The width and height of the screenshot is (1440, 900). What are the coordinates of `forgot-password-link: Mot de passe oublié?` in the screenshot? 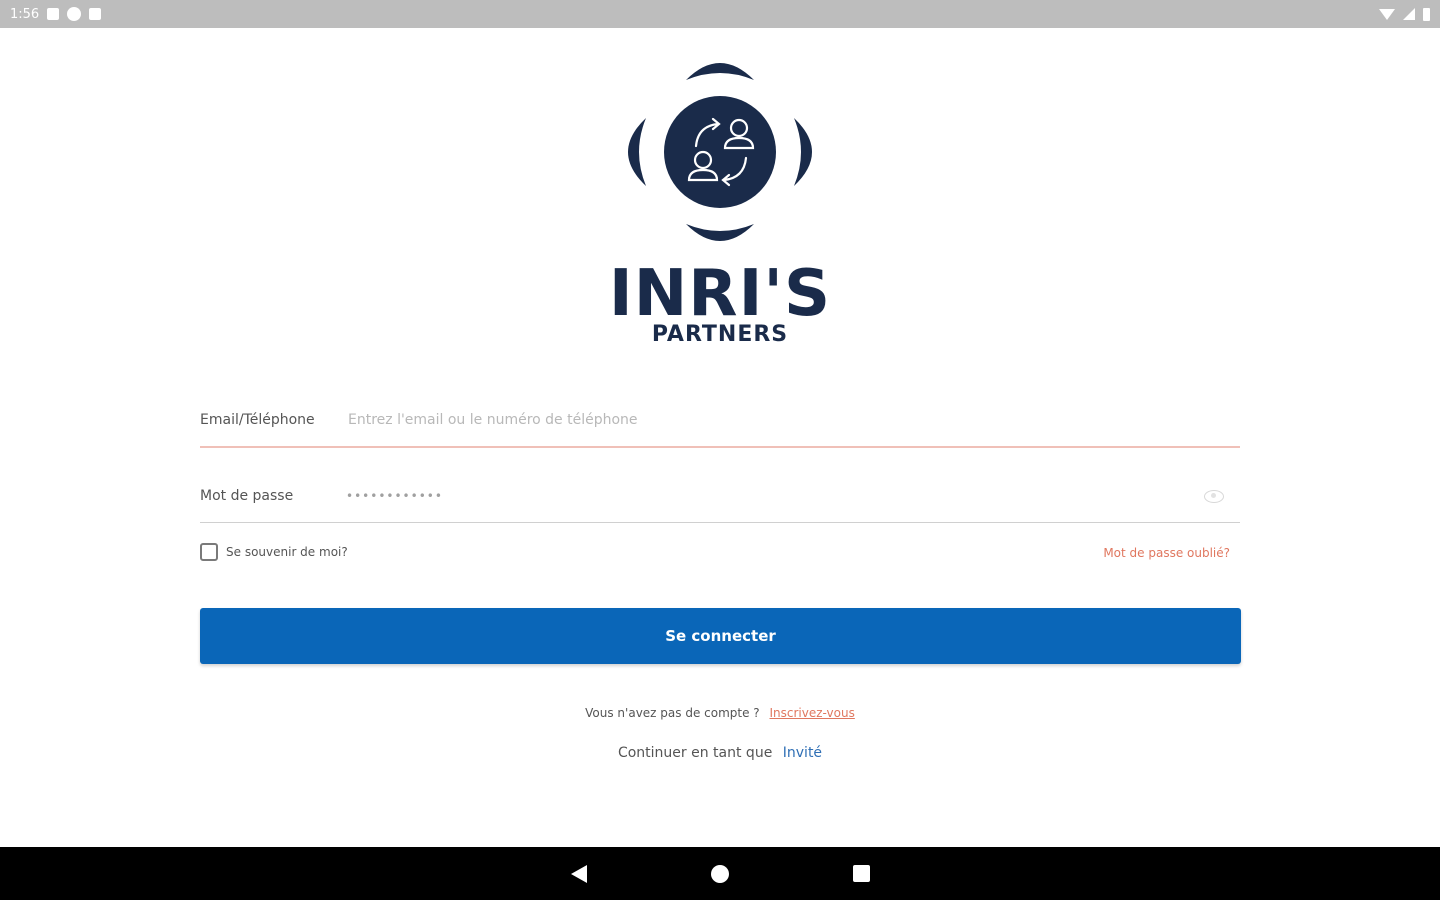 It's located at (1166, 553).